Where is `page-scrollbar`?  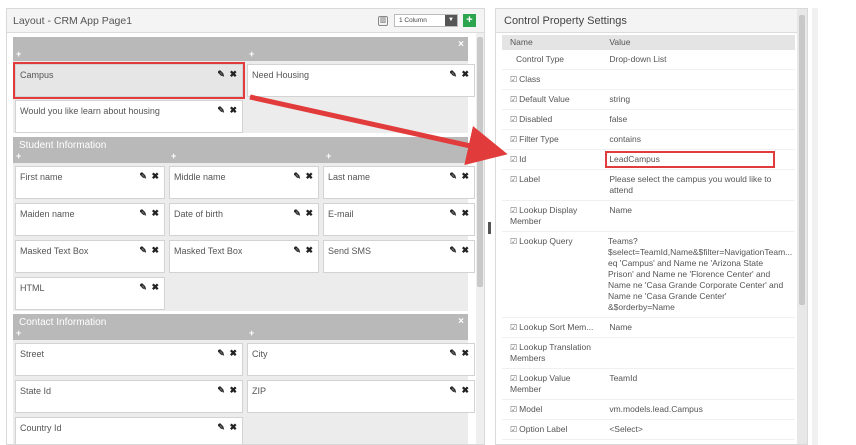 page-scrollbar is located at coordinates (815, 226).